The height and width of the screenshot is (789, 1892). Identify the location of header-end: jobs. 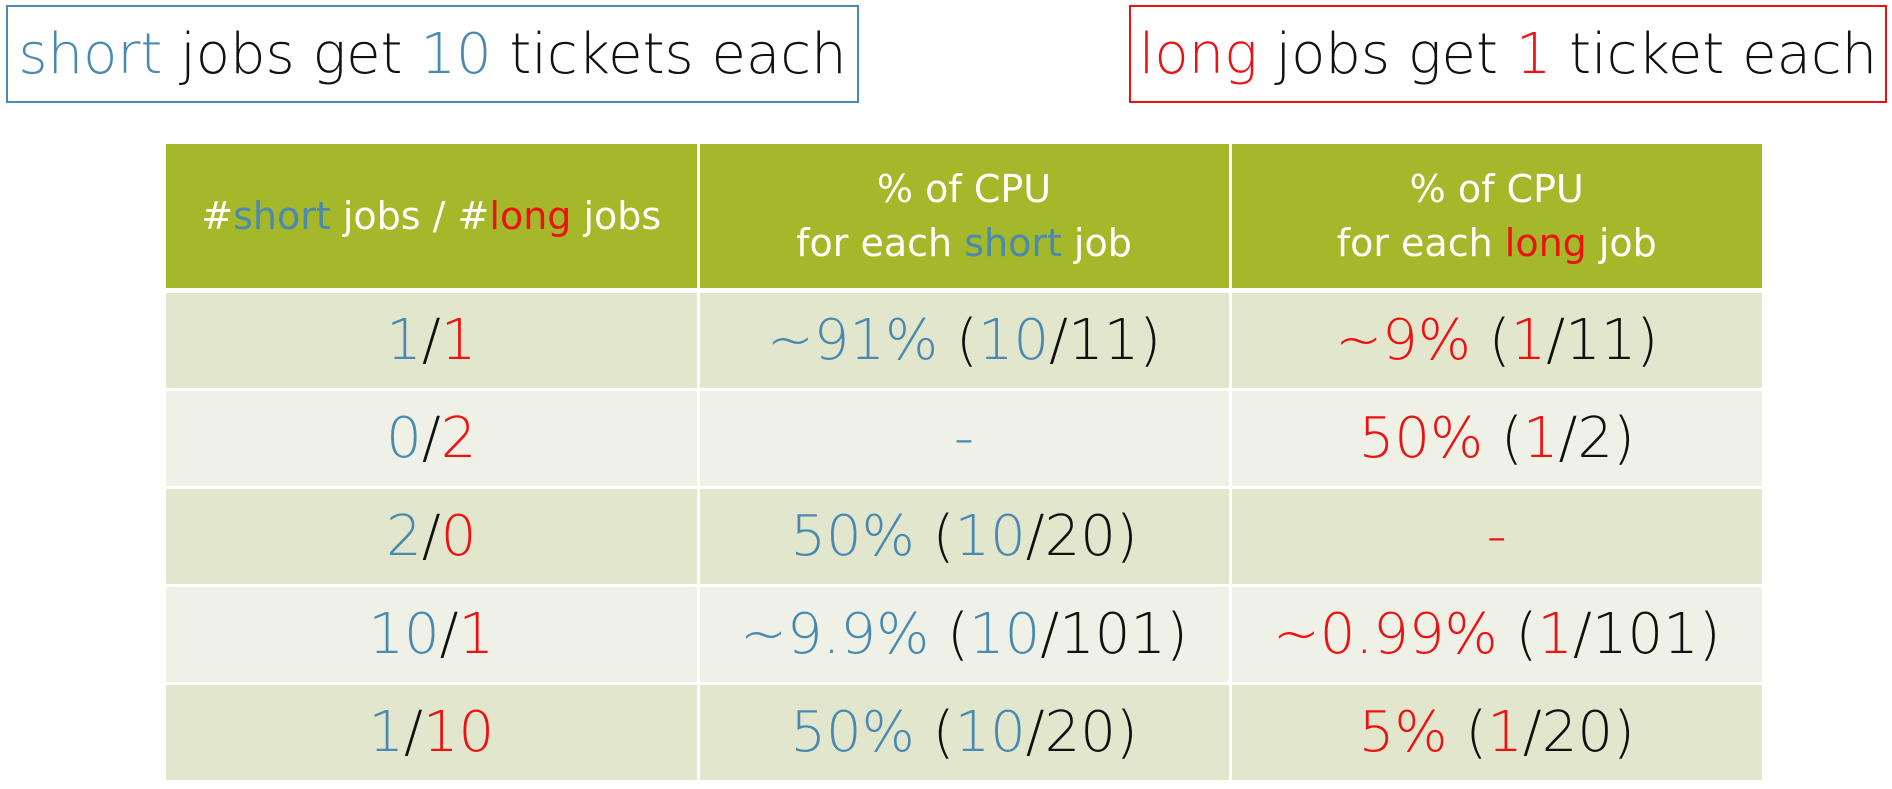
(616, 216).